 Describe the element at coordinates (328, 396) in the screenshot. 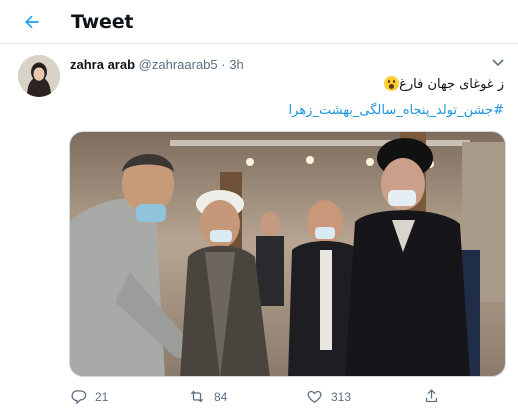

I see `like-button: 313` at that location.